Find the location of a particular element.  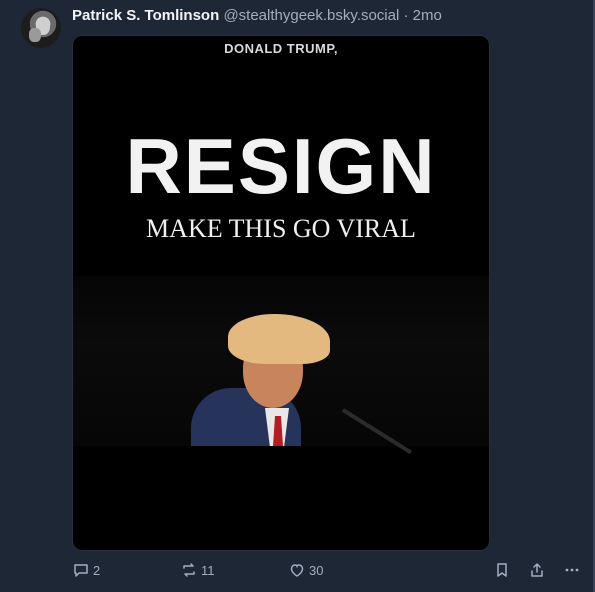

share-button is located at coordinates (537, 570).